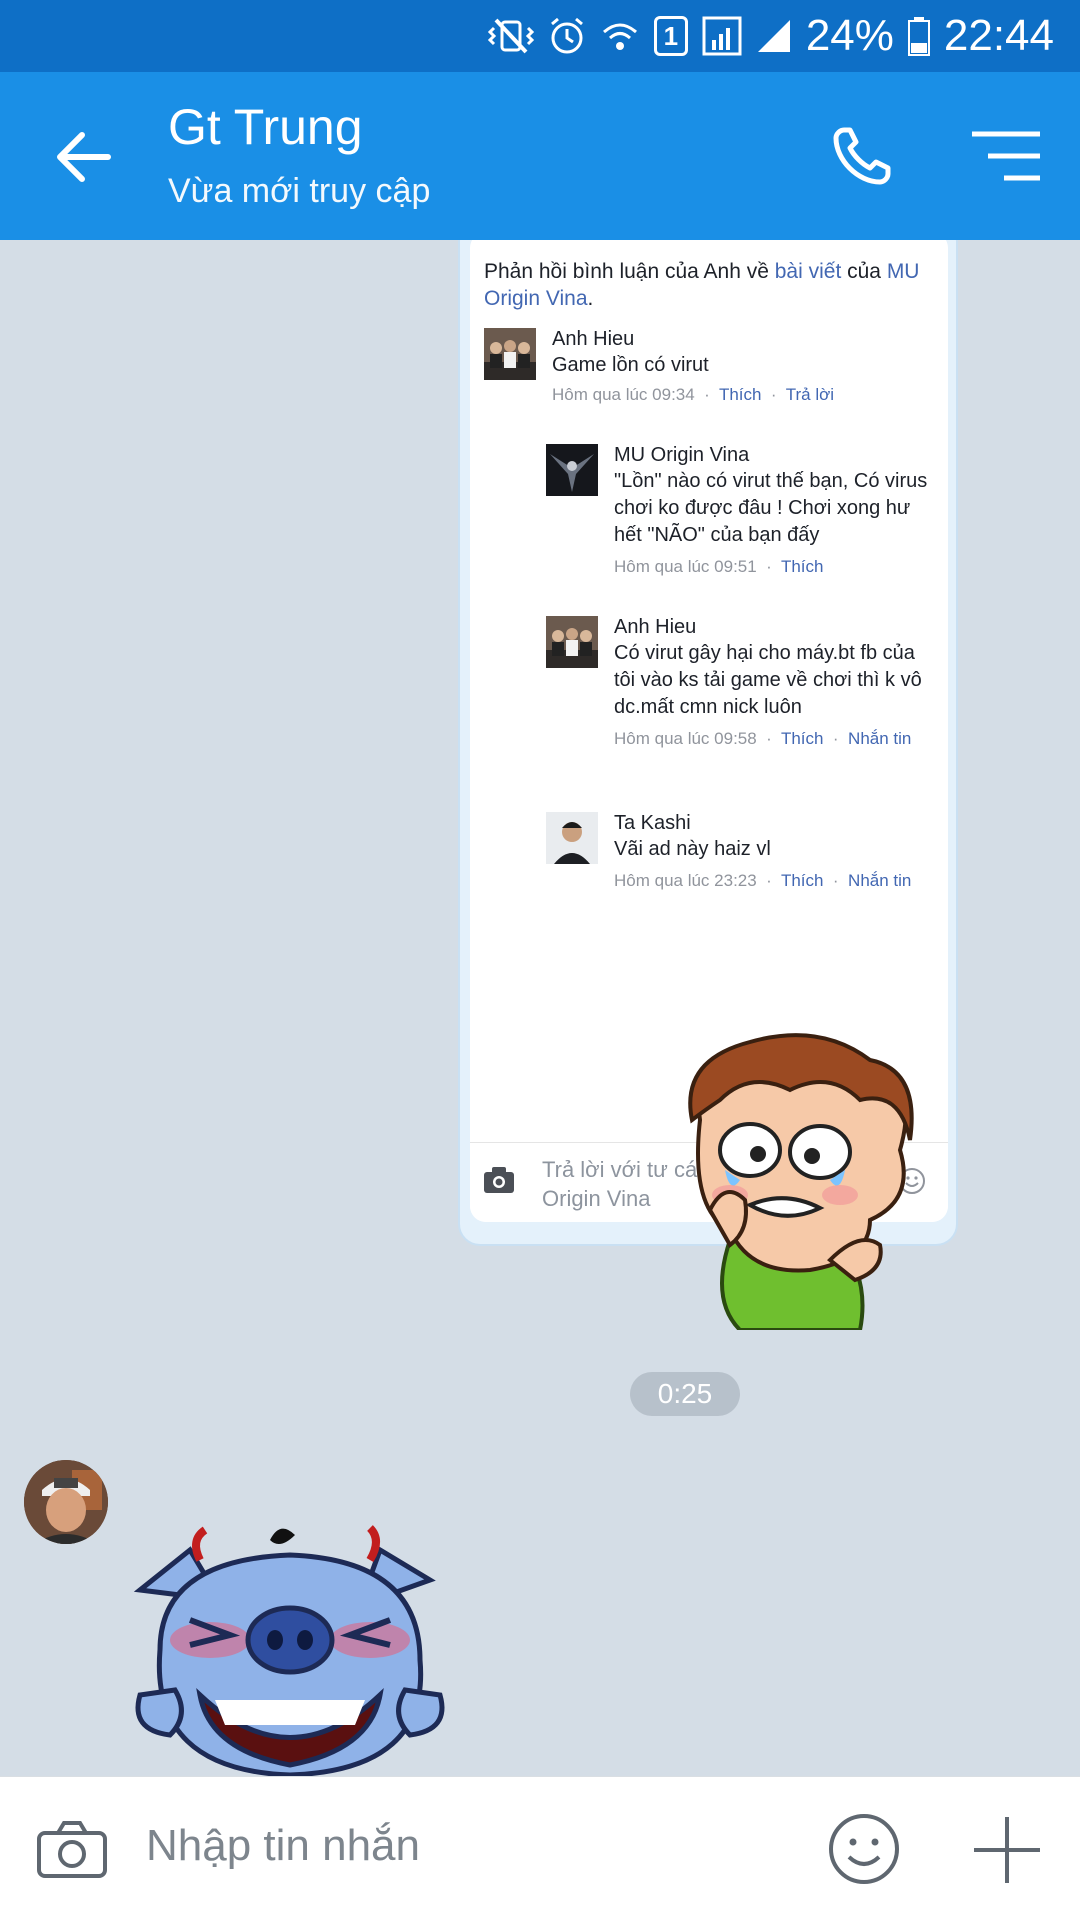 The image size is (1080, 1921). What do you see at coordinates (763, 880) in the screenshot?
I see `comment-meta: Hôm qua lúc 23:23 · Thích · Nhắn tin` at bounding box center [763, 880].